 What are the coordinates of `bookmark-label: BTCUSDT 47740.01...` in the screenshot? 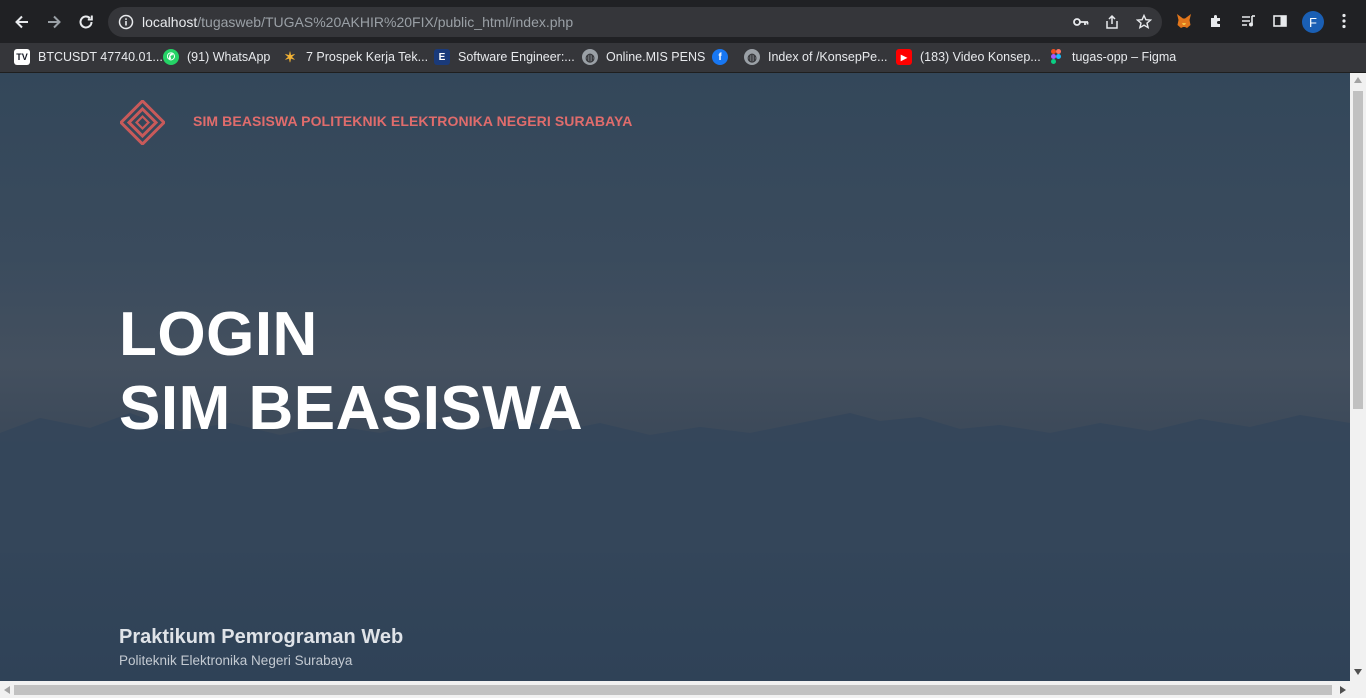 It's located at (100, 57).